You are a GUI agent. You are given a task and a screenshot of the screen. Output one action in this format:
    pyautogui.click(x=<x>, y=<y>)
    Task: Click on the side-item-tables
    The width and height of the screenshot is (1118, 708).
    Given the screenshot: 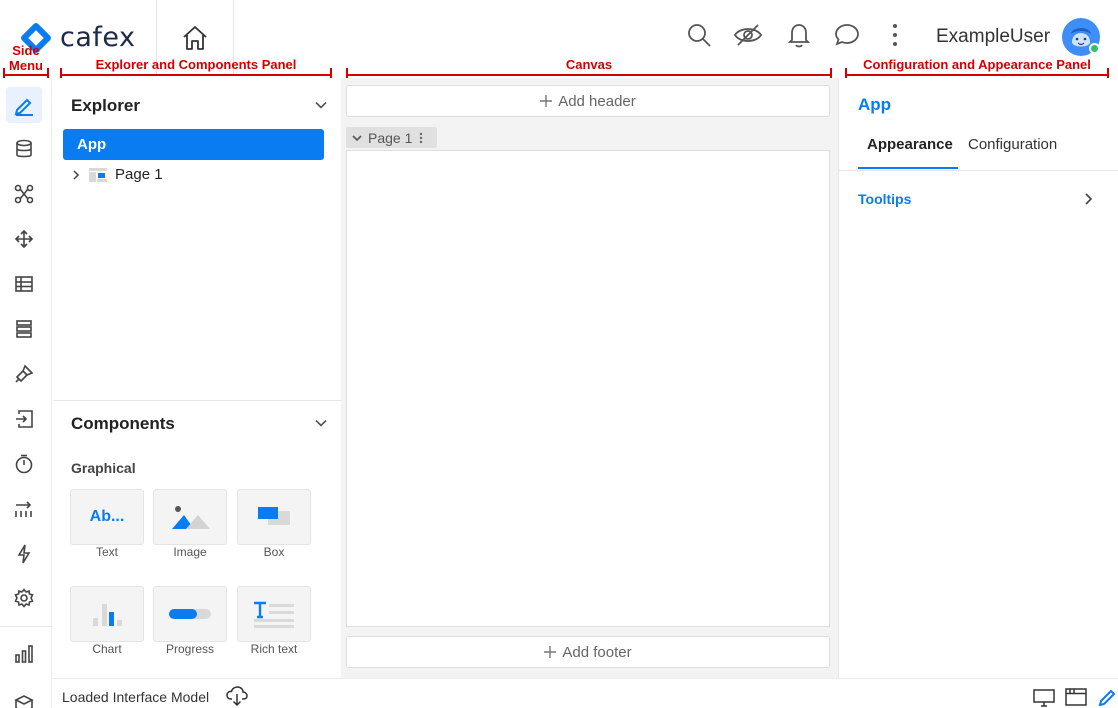 What is the action you would take?
    pyautogui.click(x=24, y=284)
    